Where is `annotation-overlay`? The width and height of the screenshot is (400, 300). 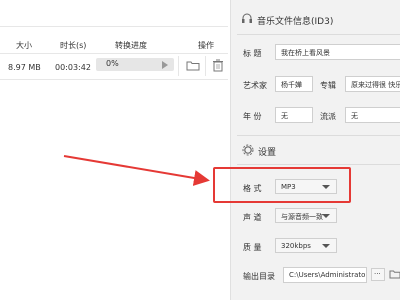
annotation-overlay is located at coordinates (207, 179).